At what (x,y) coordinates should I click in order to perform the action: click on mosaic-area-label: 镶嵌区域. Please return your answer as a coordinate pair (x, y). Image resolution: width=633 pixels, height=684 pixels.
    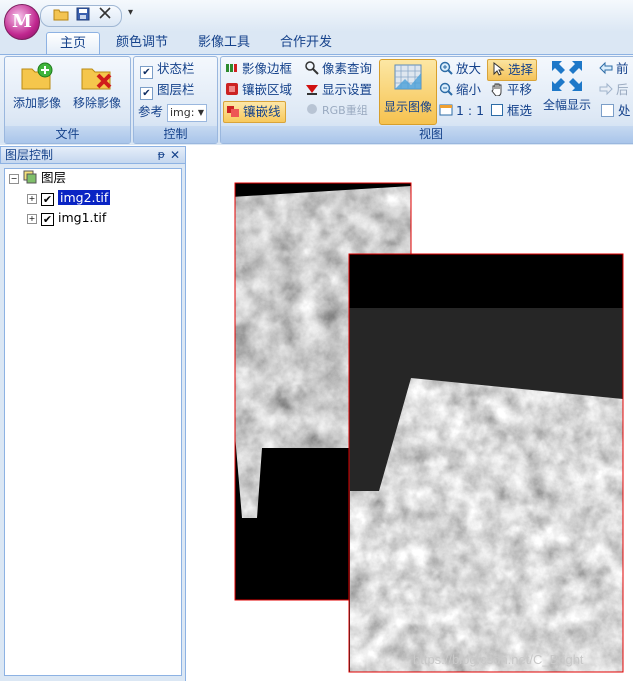
    Looking at the image, I should click on (267, 89).